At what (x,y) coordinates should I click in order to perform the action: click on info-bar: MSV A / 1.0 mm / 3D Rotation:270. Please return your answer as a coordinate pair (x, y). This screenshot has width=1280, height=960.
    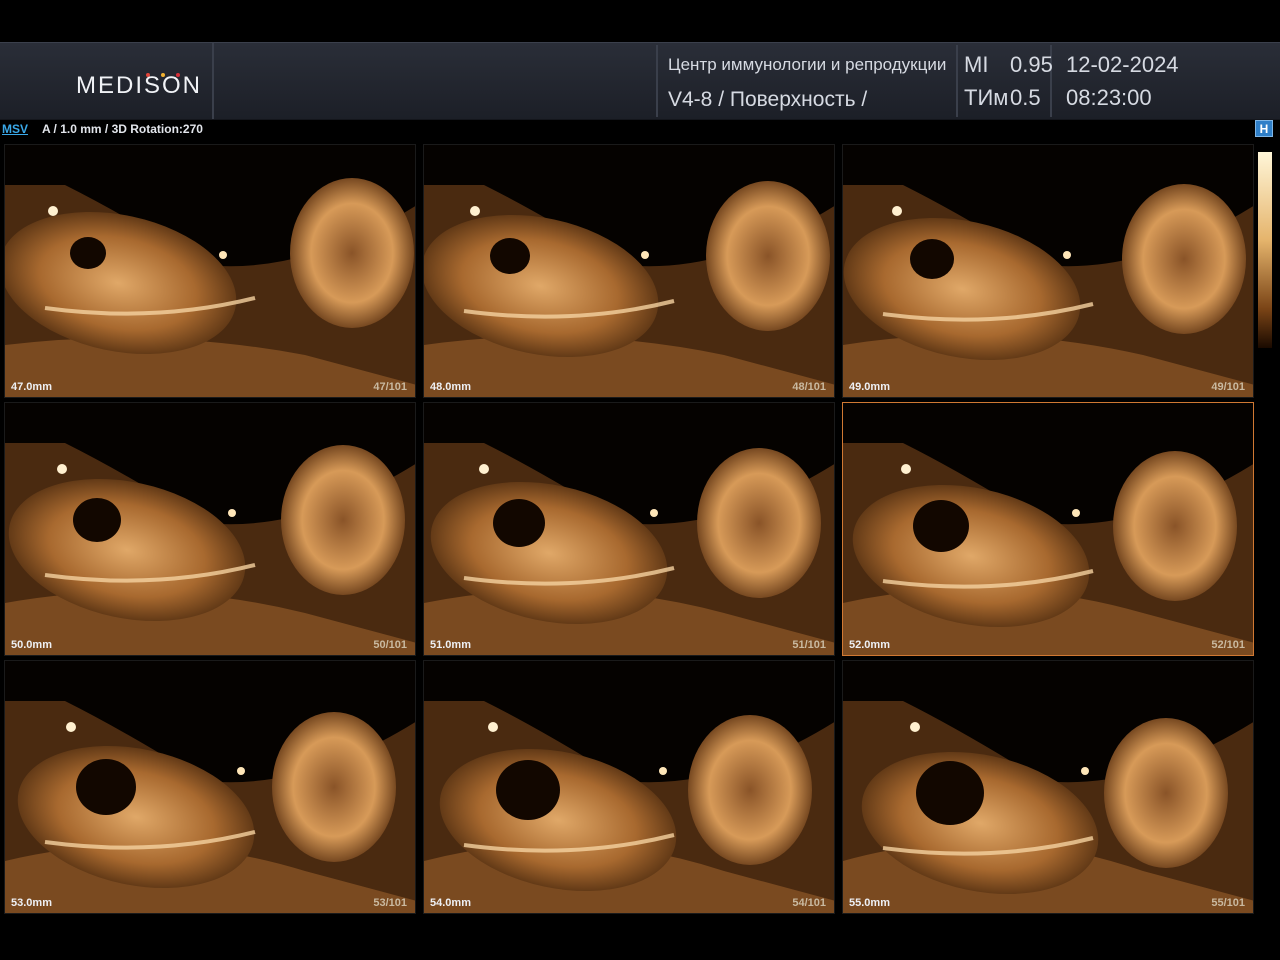
    Looking at the image, I should click on (640, 130).